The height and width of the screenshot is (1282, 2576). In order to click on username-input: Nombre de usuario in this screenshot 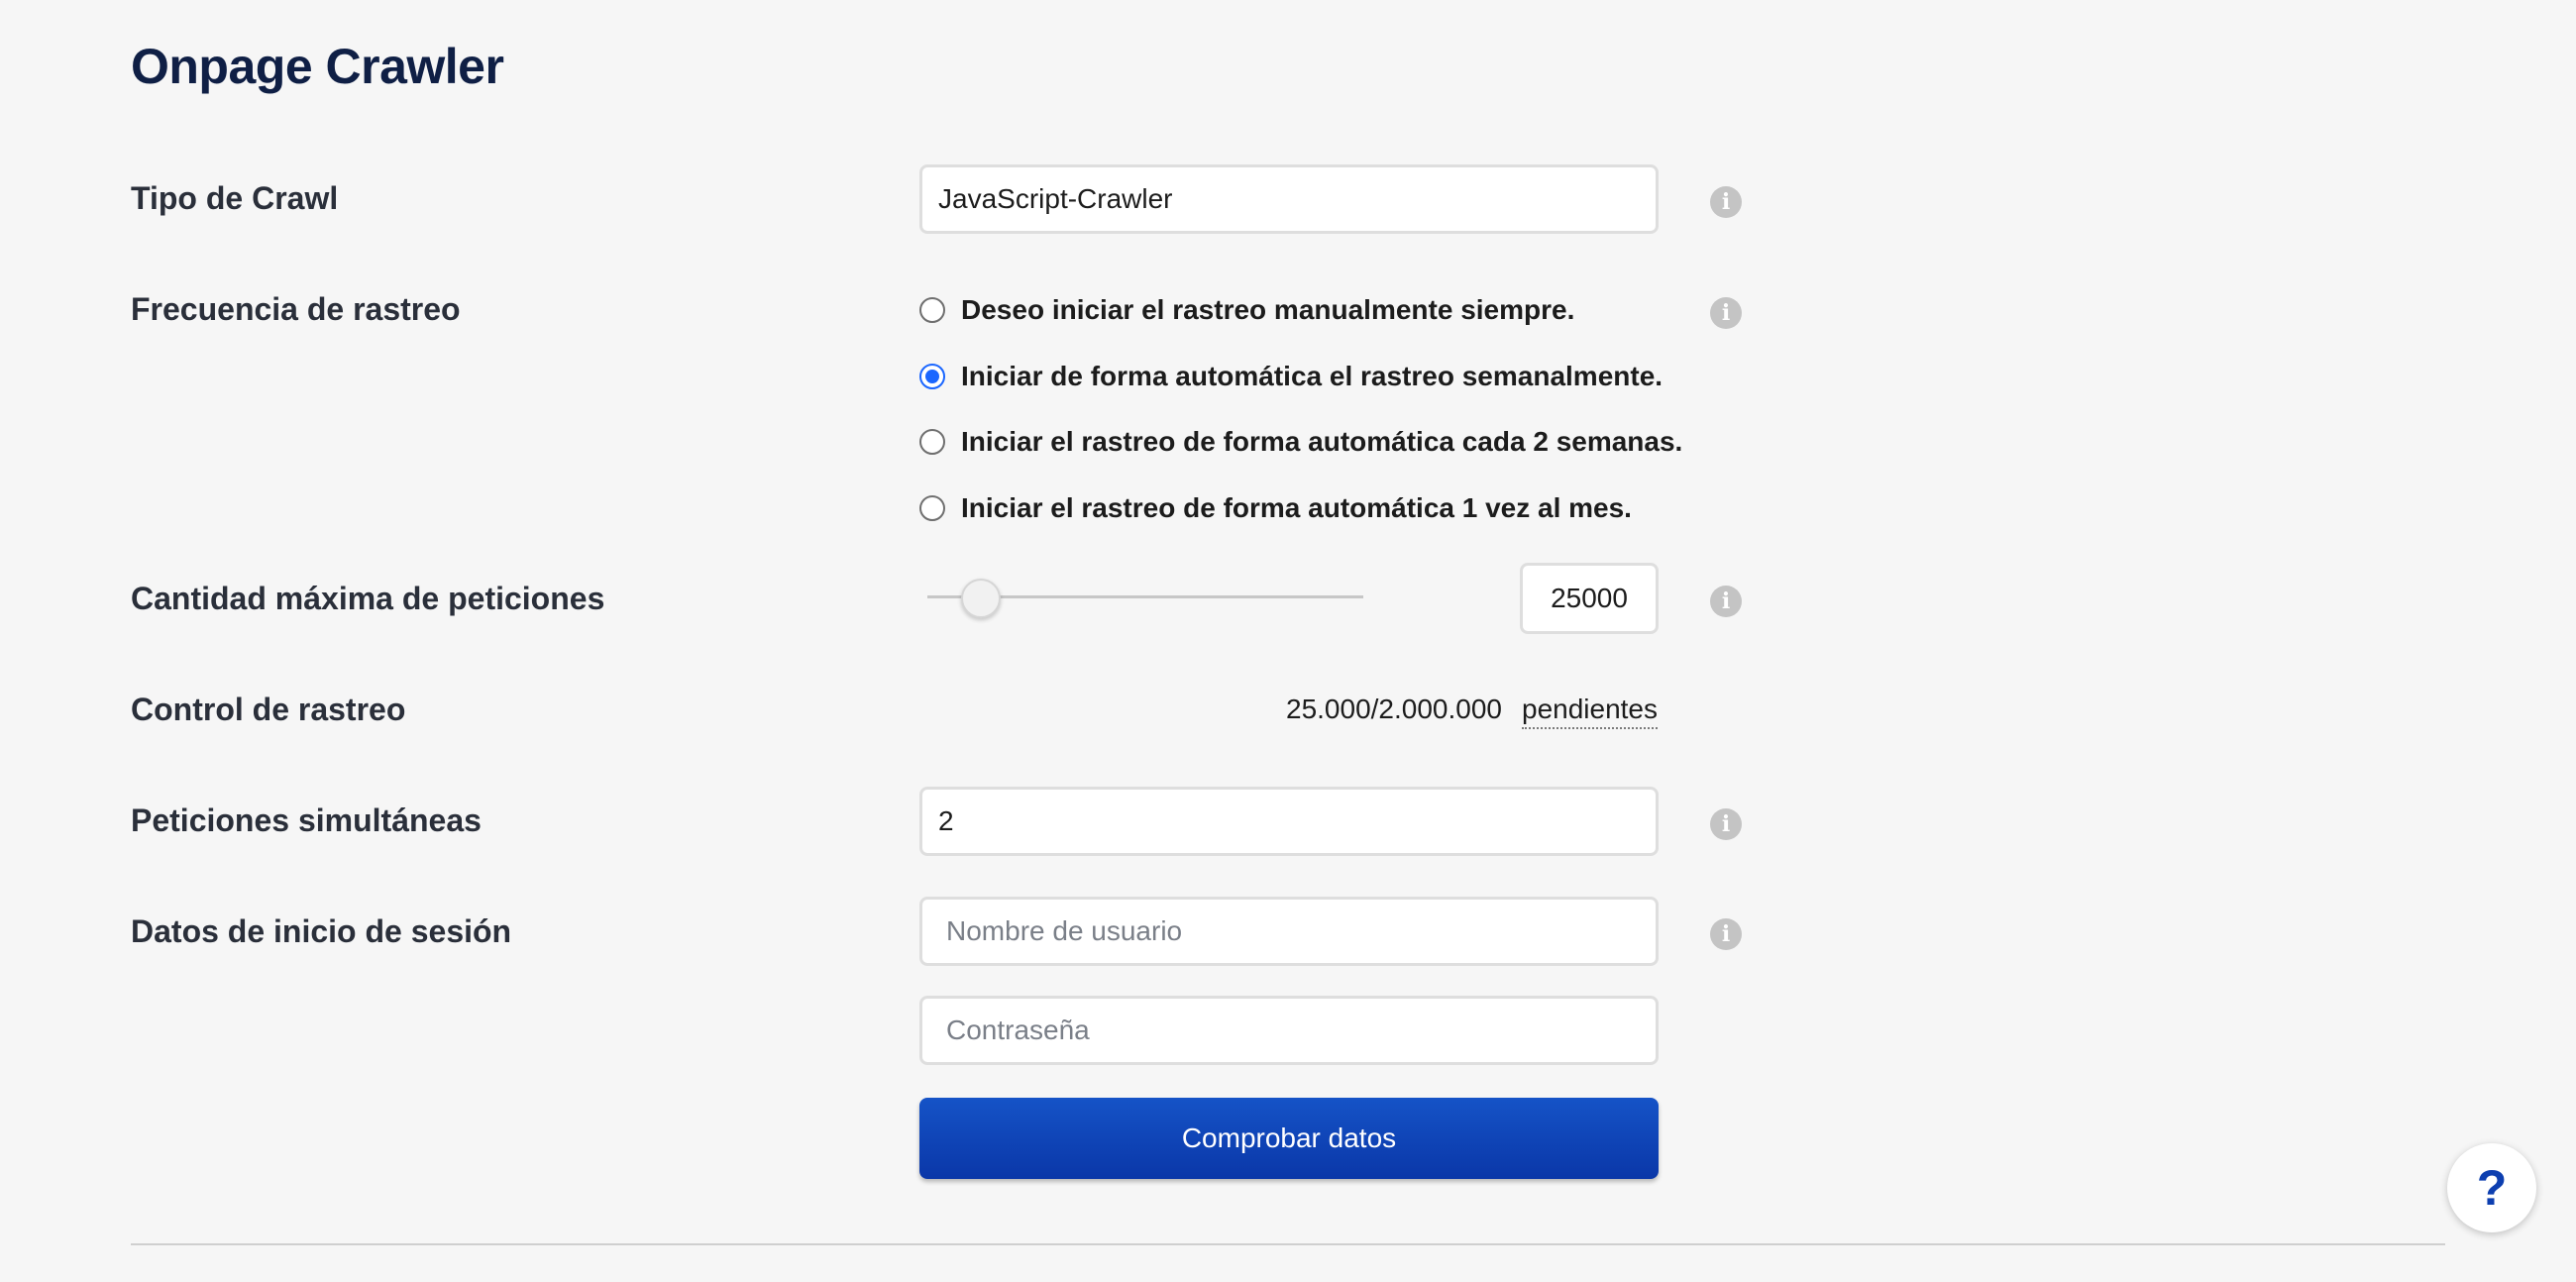, I will do `click(1289, 931)`.